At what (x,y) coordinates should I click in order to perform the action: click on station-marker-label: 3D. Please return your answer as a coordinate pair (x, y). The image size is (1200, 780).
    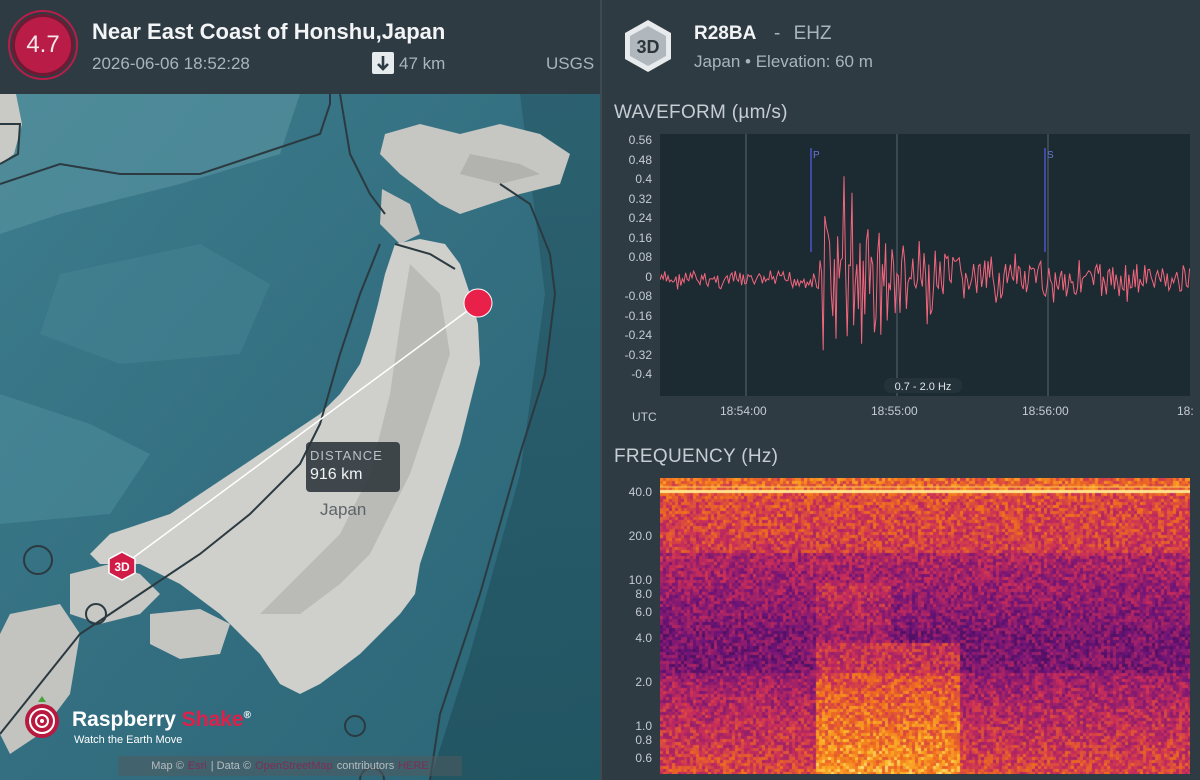
    Looking at the image, I should click on (122, 567).